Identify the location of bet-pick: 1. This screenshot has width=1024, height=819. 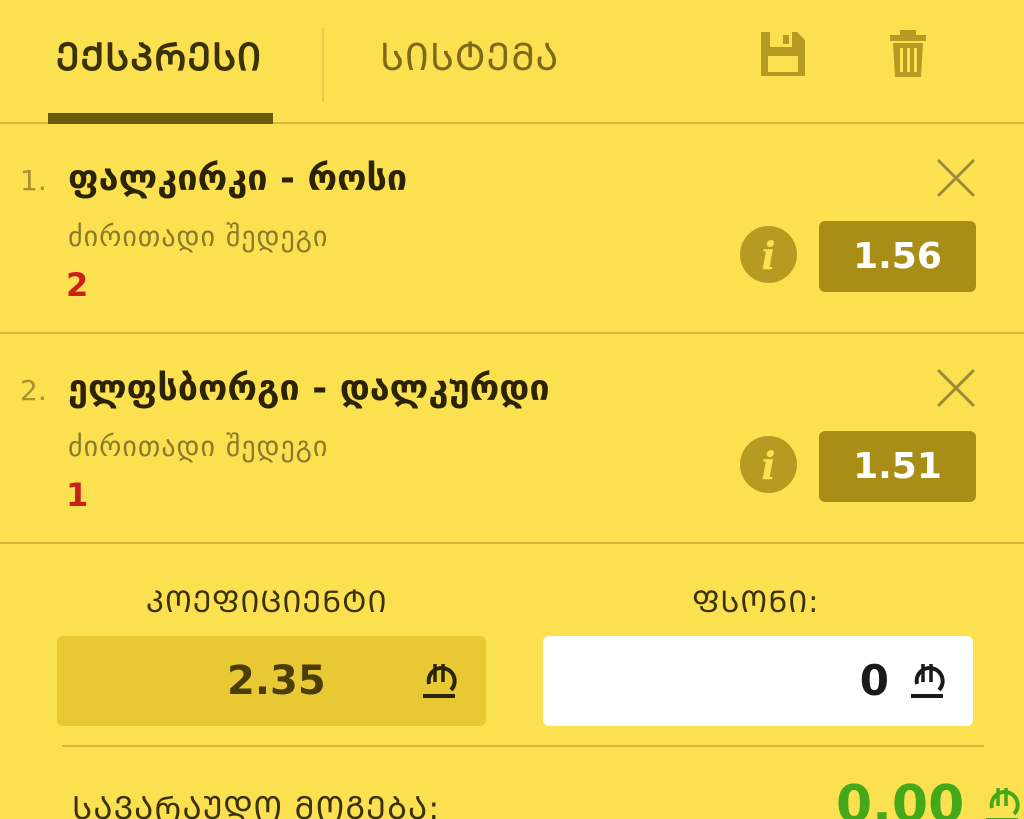
(77, 495).